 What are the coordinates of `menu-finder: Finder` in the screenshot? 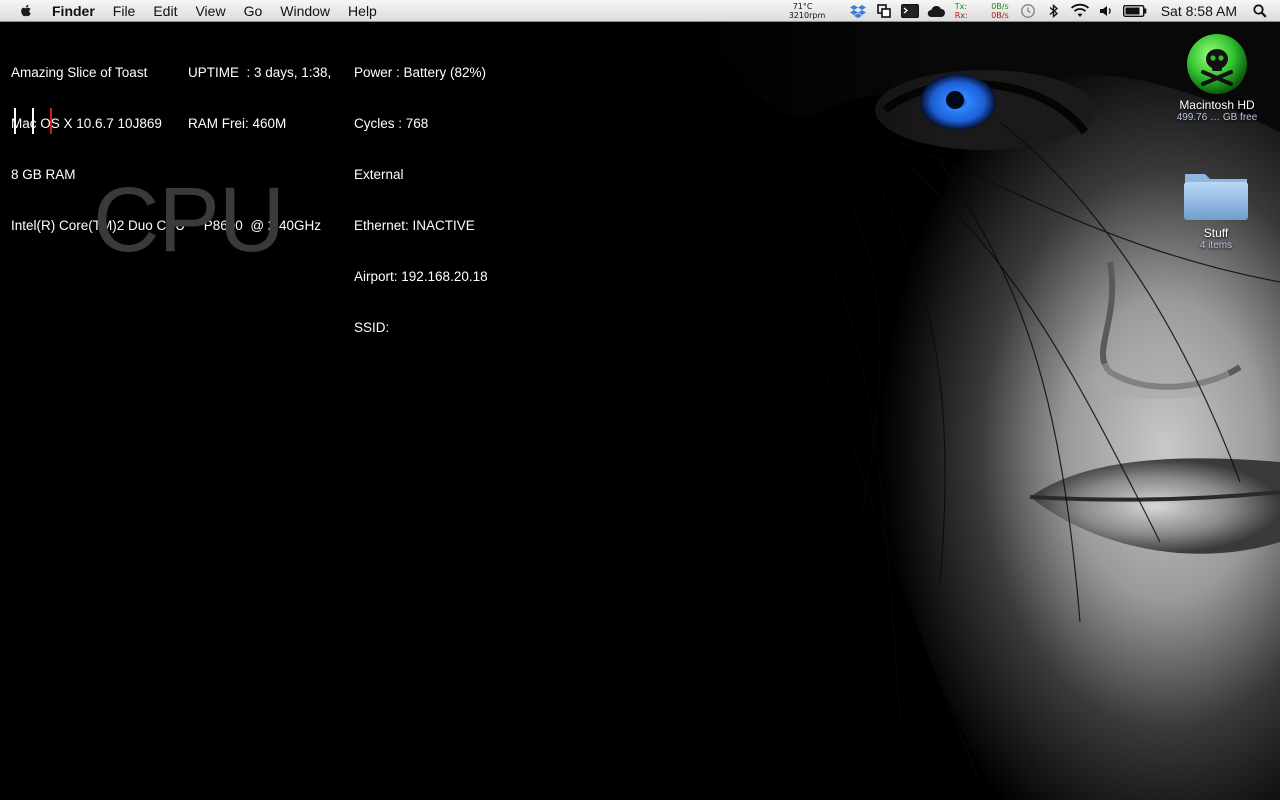 It's located at (75, 11).